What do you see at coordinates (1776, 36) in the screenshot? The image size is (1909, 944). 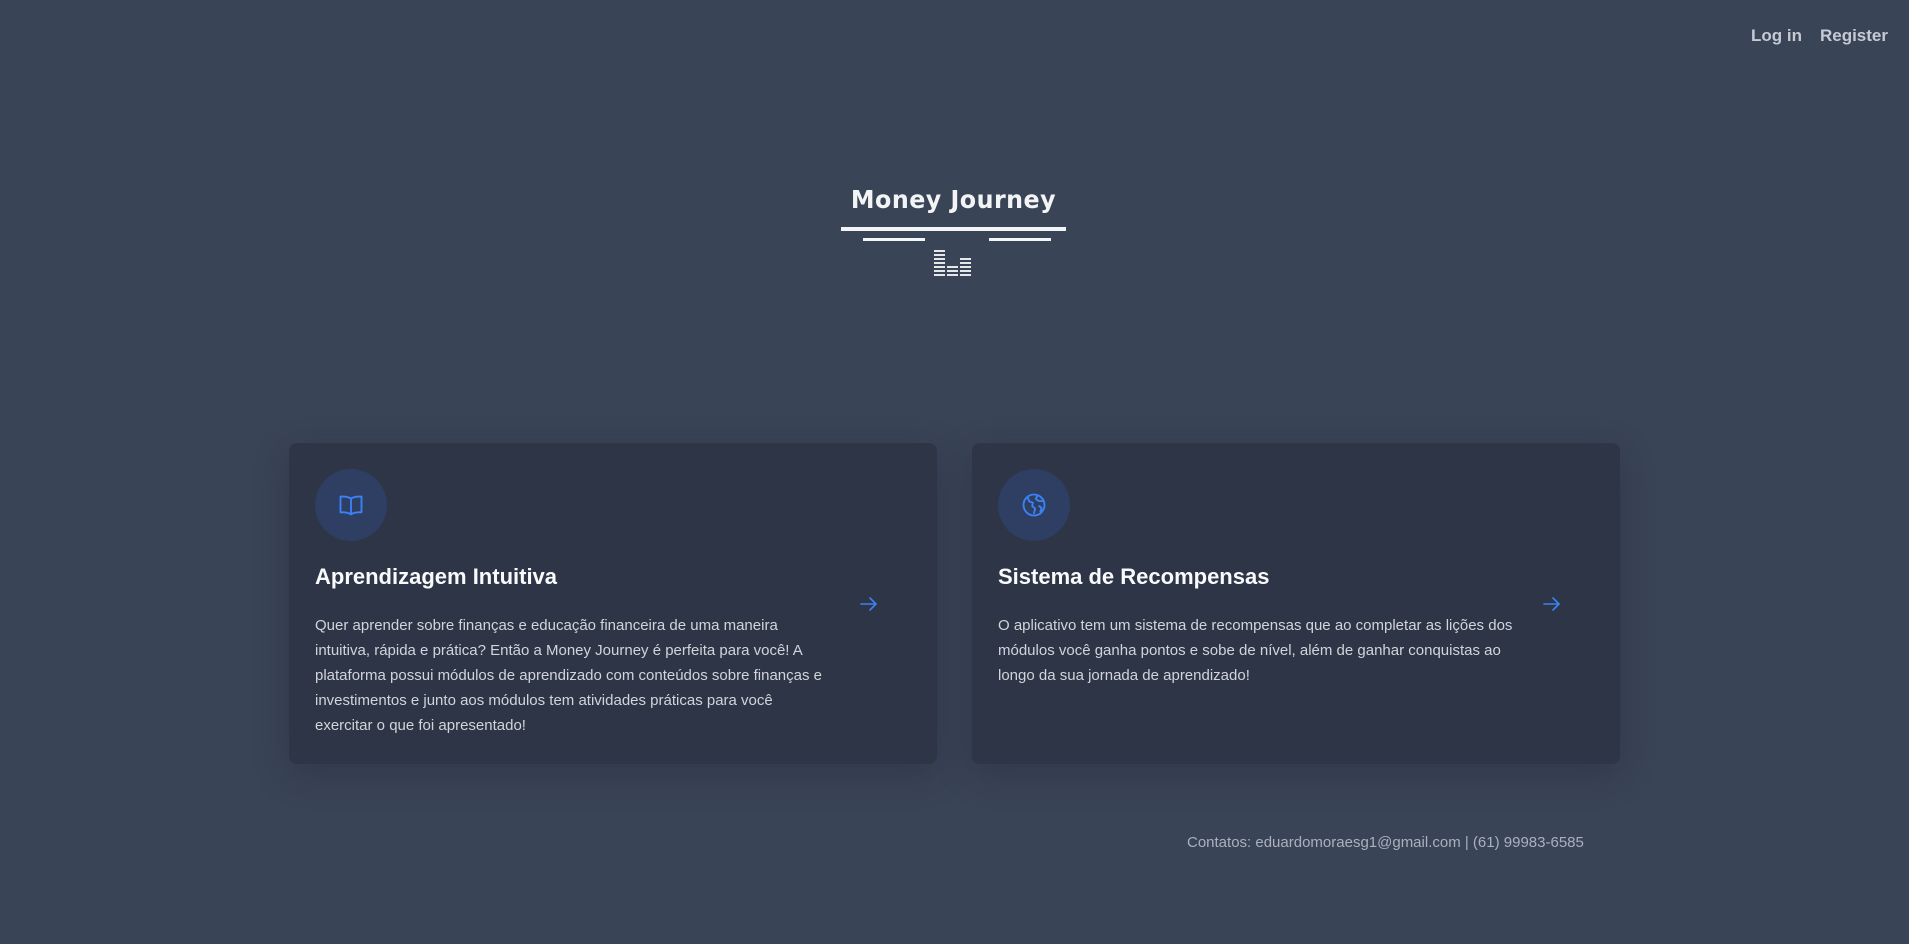 I see `login-link: Log in` at bounding box center [1776, 36].